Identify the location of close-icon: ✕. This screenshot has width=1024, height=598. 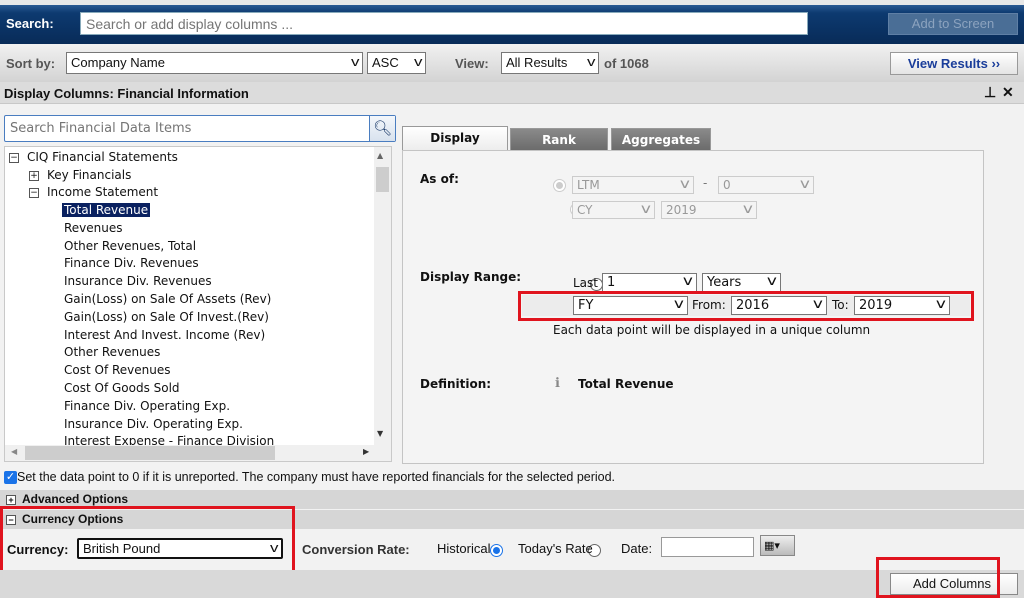
(1008, 92).